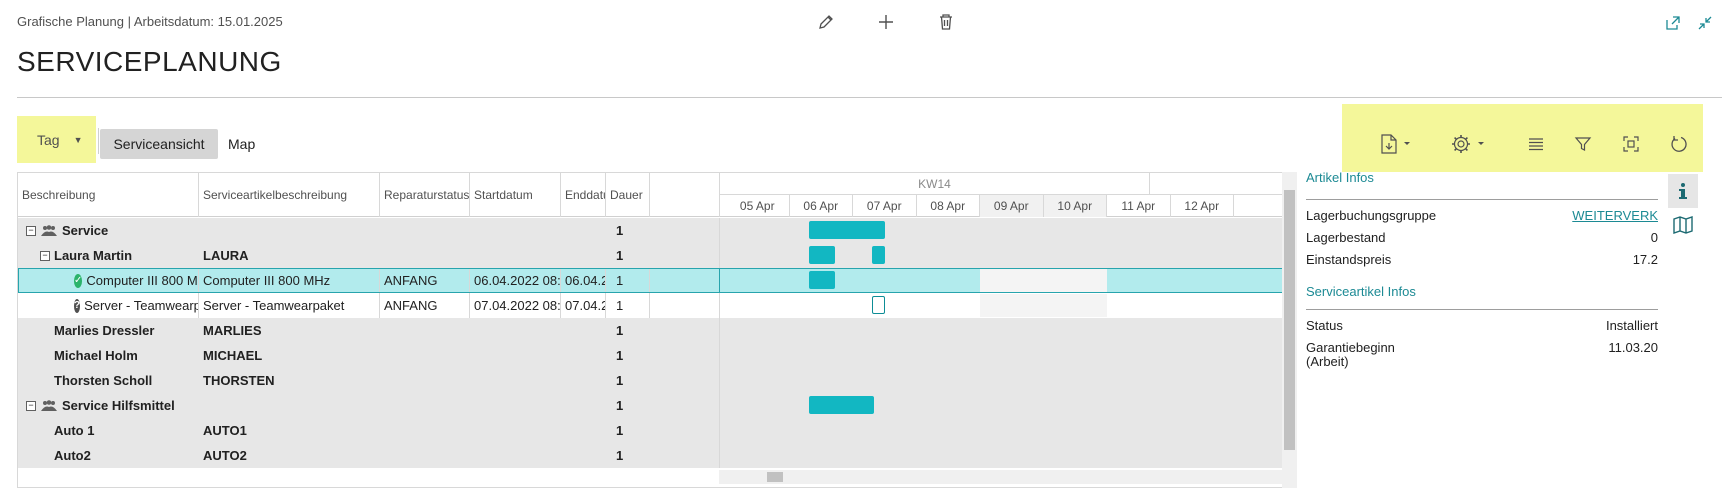  What do you see at coordinates (1536, 144) in the screenshot?
I see `list-icon` at bounding box center [1536, 144].